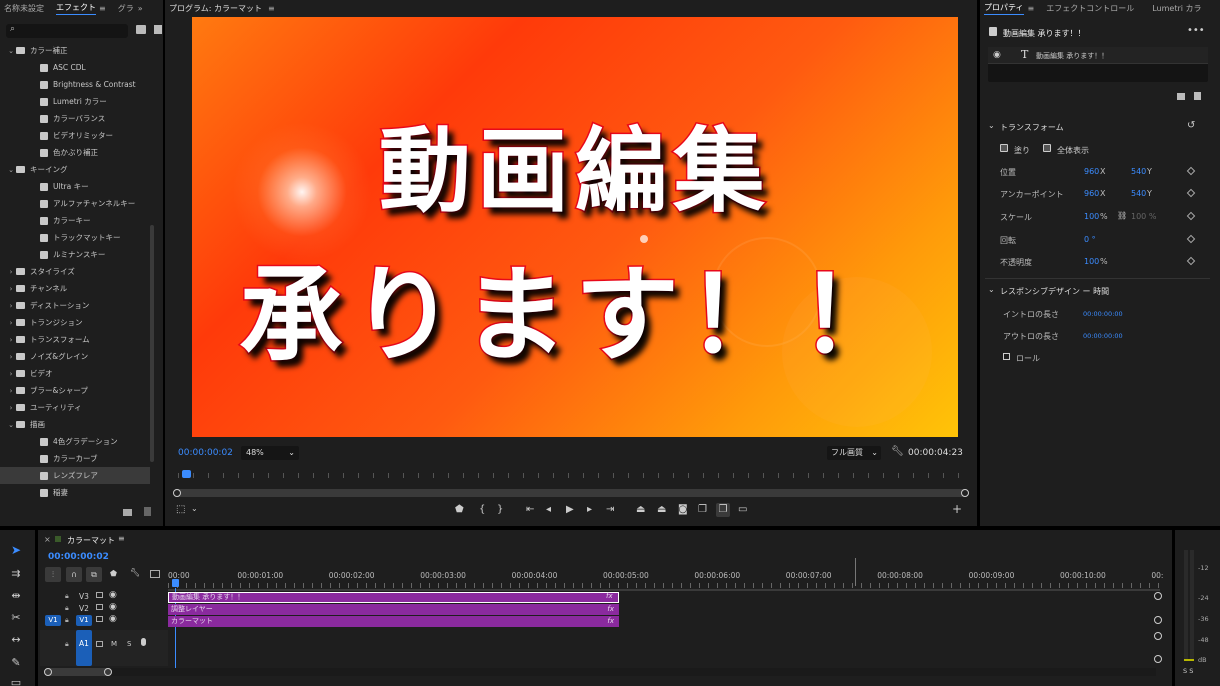  Describe the element at coordinates (127, 512) in the screenshot. I see `folder-icon` at that location.